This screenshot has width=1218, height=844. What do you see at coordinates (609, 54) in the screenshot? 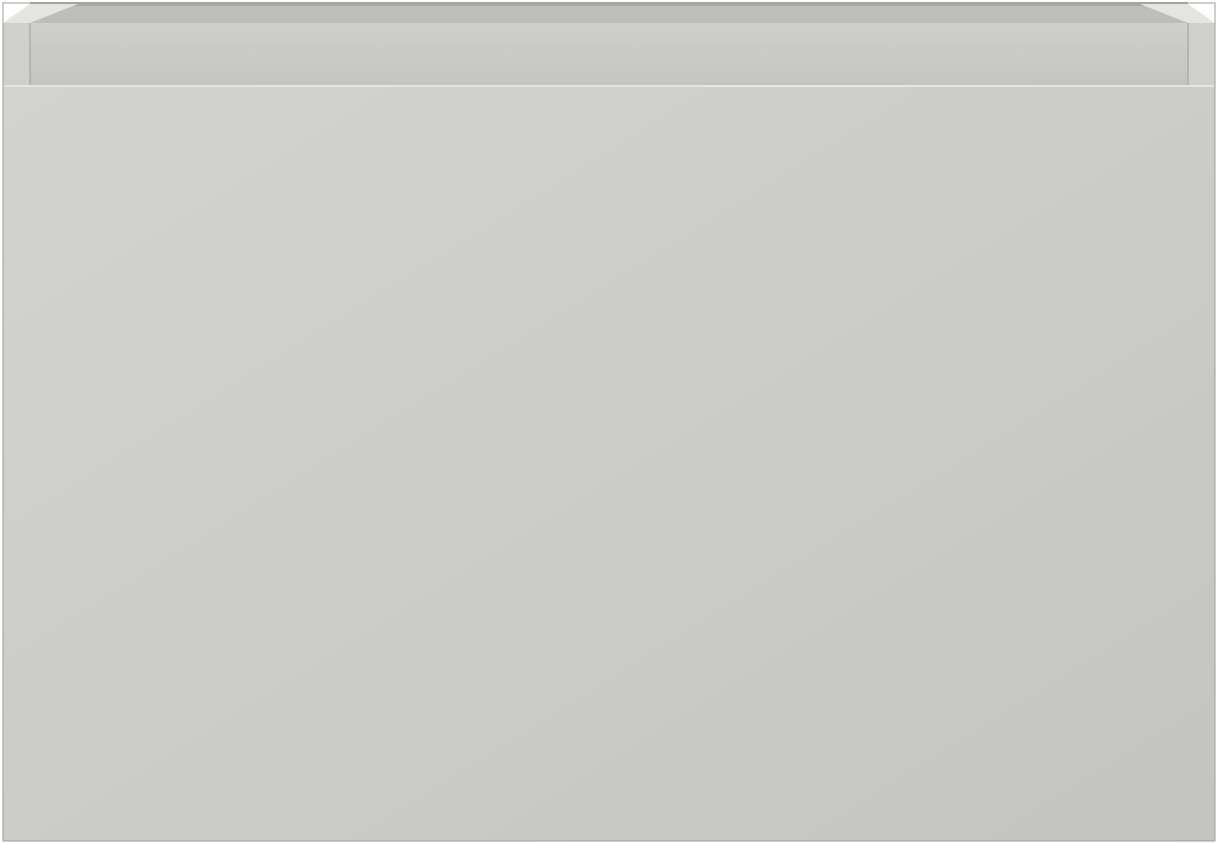
I see `cabinet-back-rim` at bounding box center [609, 54].